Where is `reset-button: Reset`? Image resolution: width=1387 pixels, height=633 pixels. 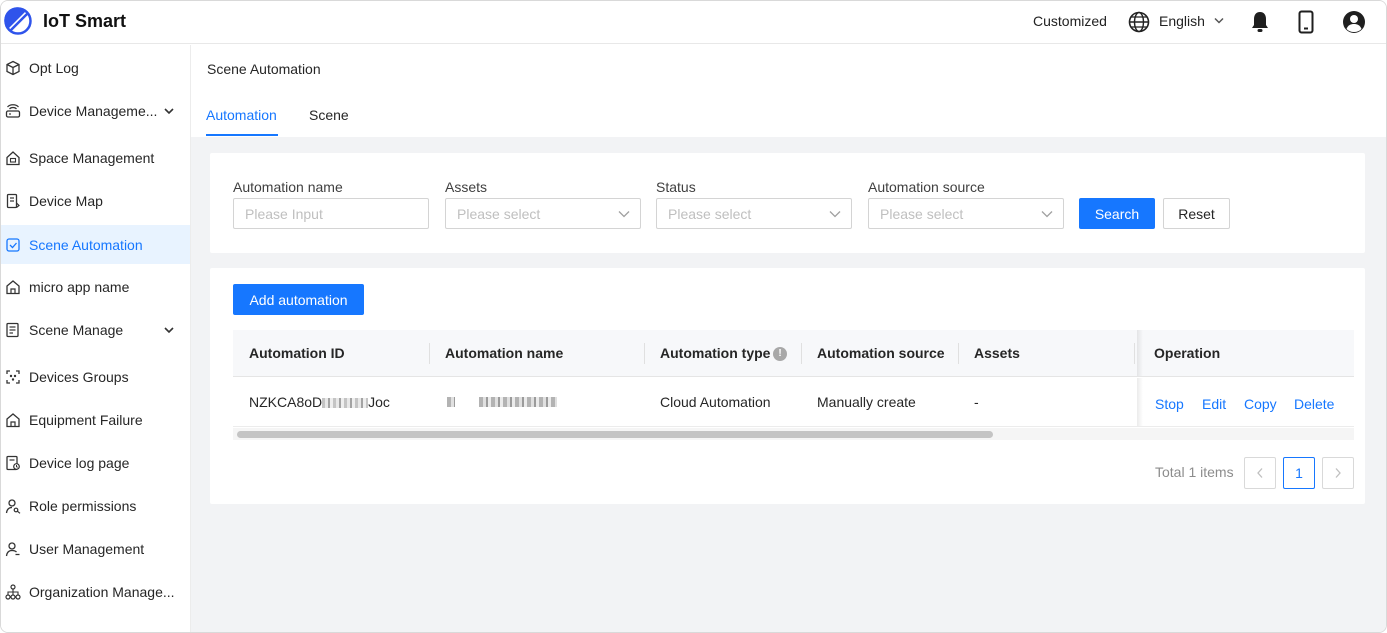 reset-button: Reset is located at coordinates (1196, 213).